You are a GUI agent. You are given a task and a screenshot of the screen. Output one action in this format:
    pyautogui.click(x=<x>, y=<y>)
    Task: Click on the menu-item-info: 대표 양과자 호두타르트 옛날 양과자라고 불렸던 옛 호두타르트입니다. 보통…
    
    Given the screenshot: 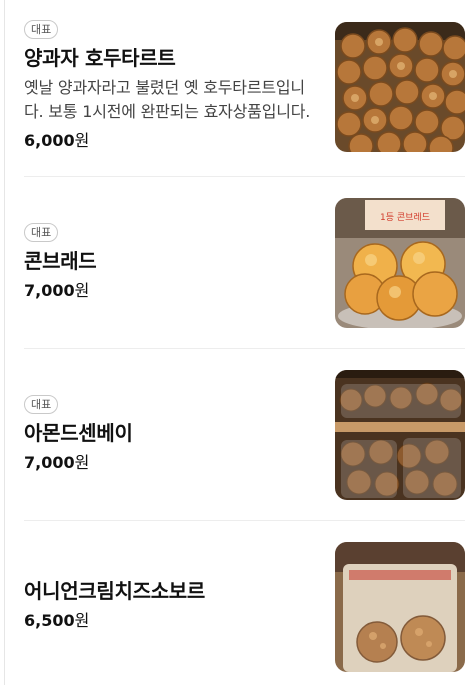 What is the action you would take?
    pyautogui.click(x=172, y=85)
    